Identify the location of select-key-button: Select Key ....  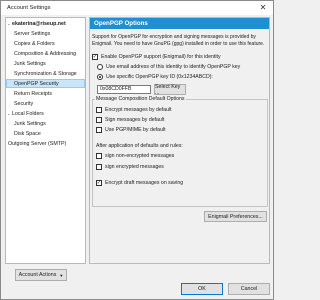
(170, 90).